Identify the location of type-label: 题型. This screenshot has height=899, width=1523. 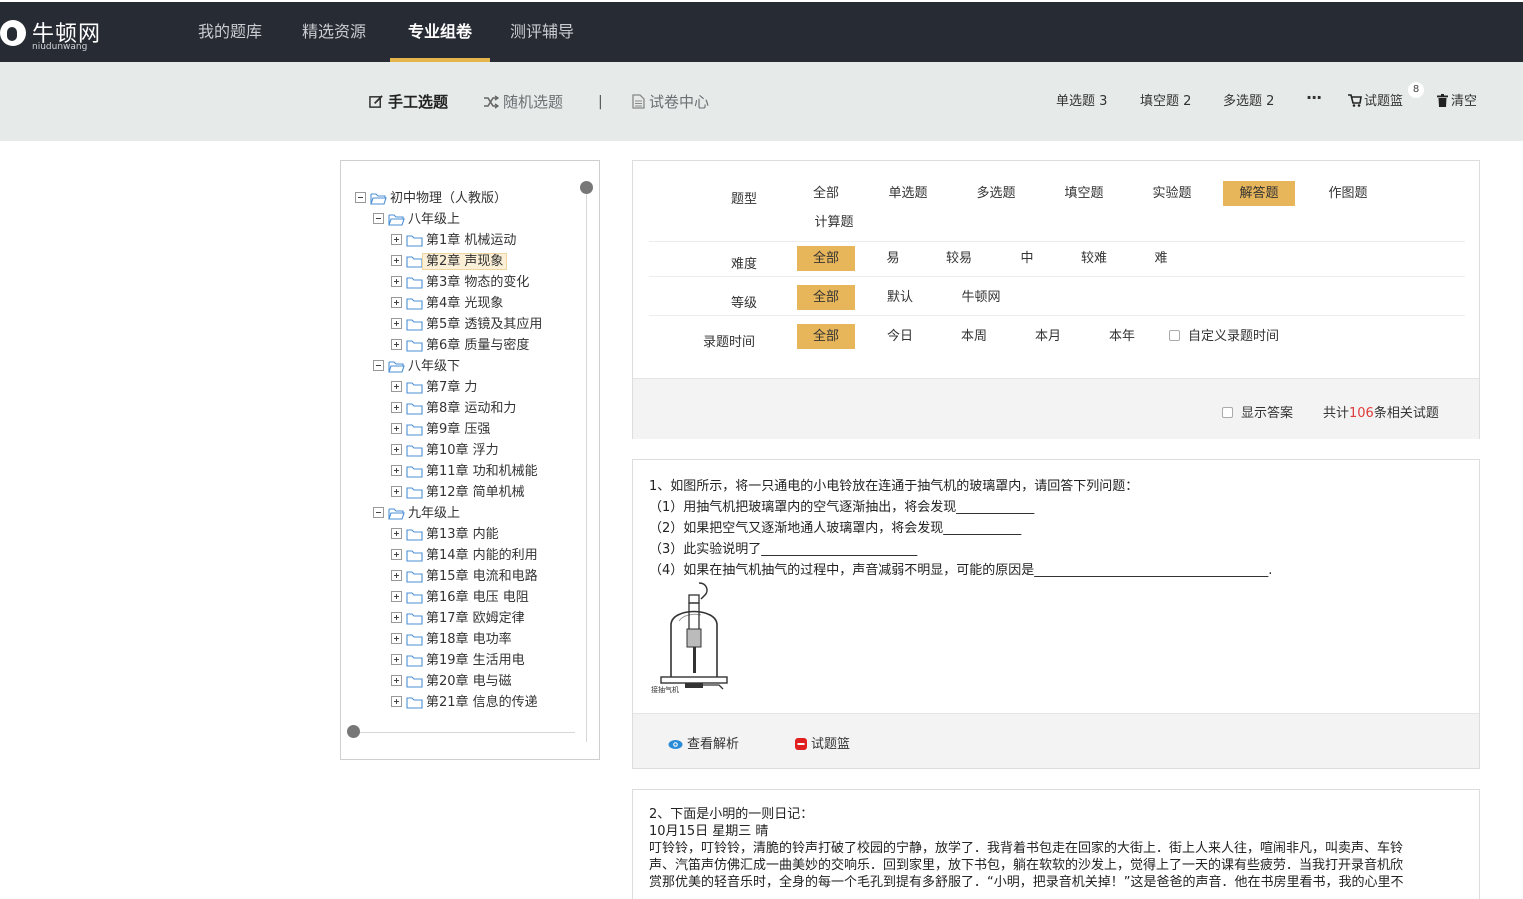
(744, 199).